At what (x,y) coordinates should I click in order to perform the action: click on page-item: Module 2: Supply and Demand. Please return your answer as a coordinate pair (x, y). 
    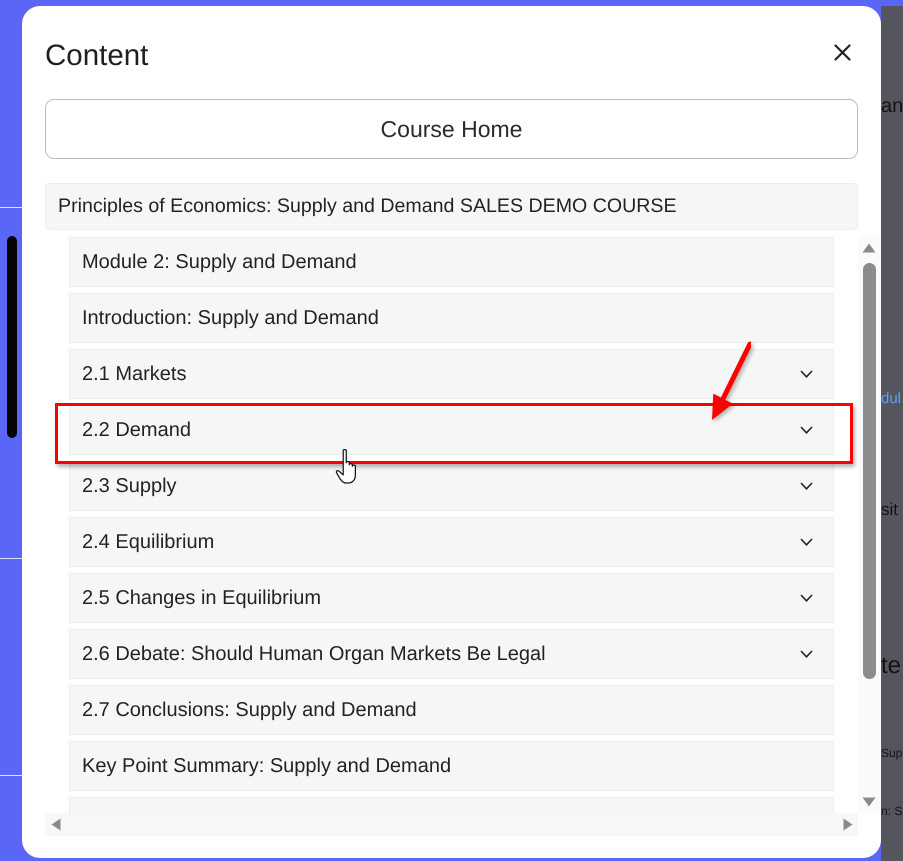
    Looking at the image, I should click on (451, 262).